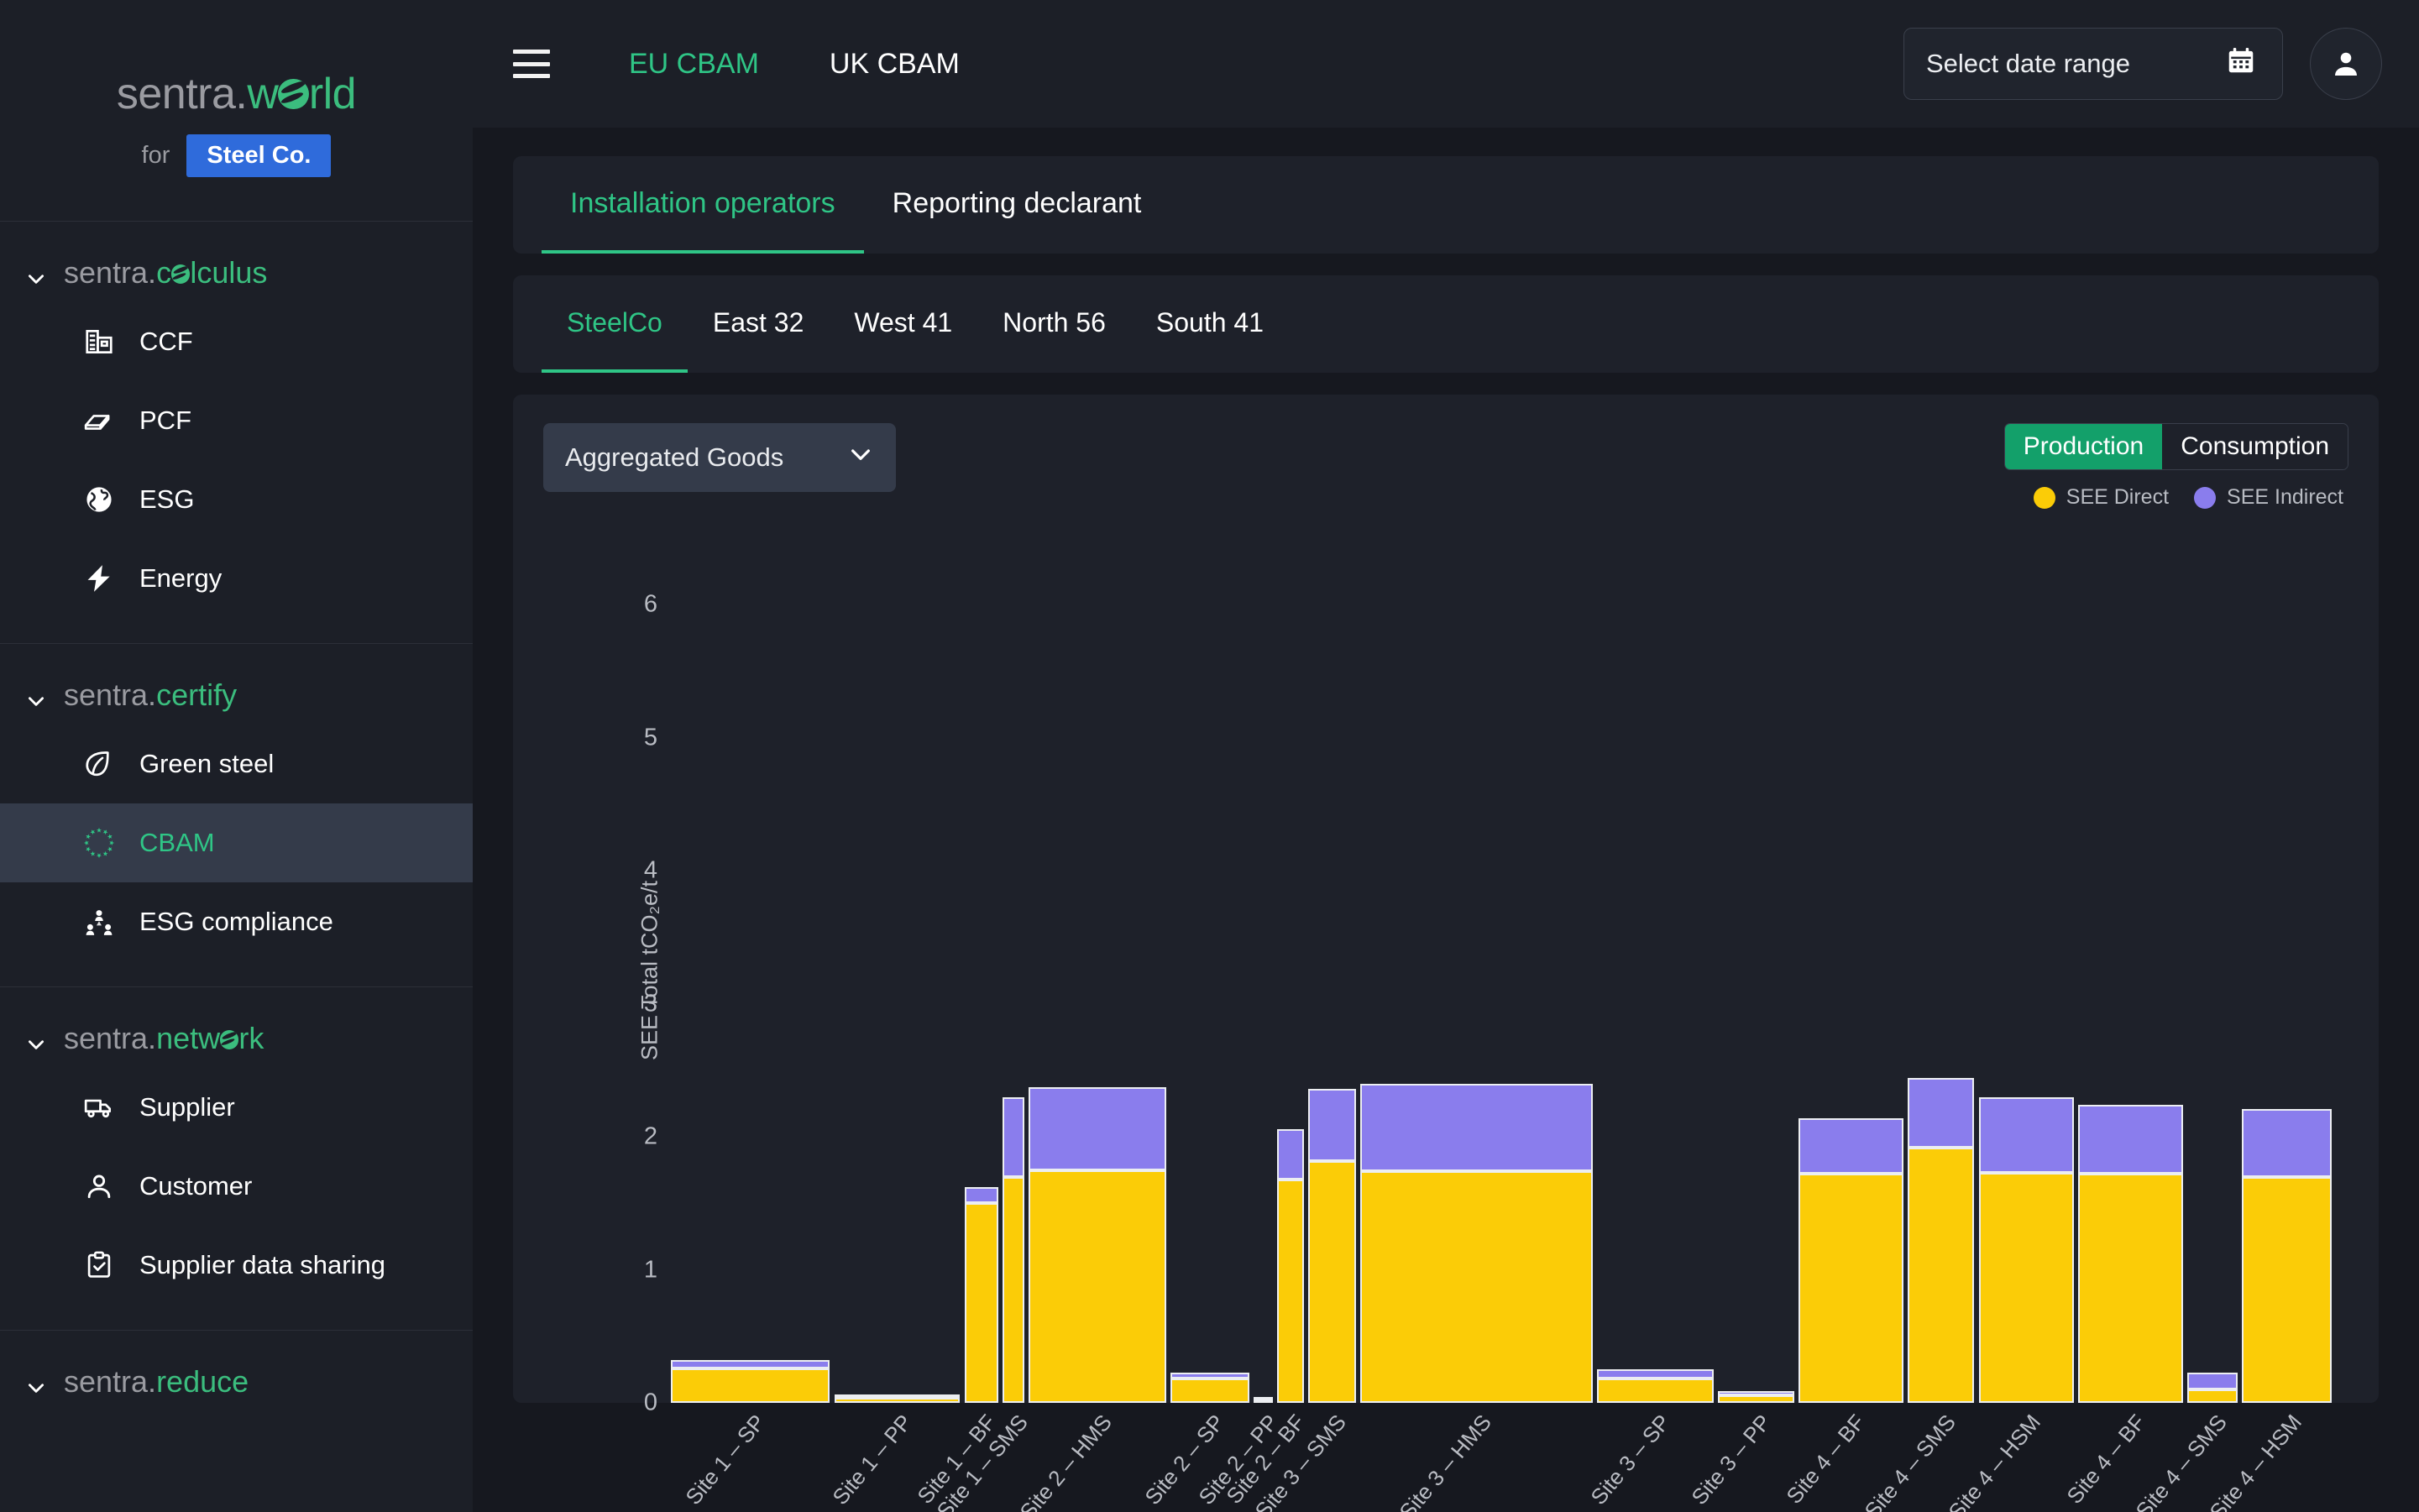  I want to click on sidebar-item-label: Green steel, so click(207, 763).